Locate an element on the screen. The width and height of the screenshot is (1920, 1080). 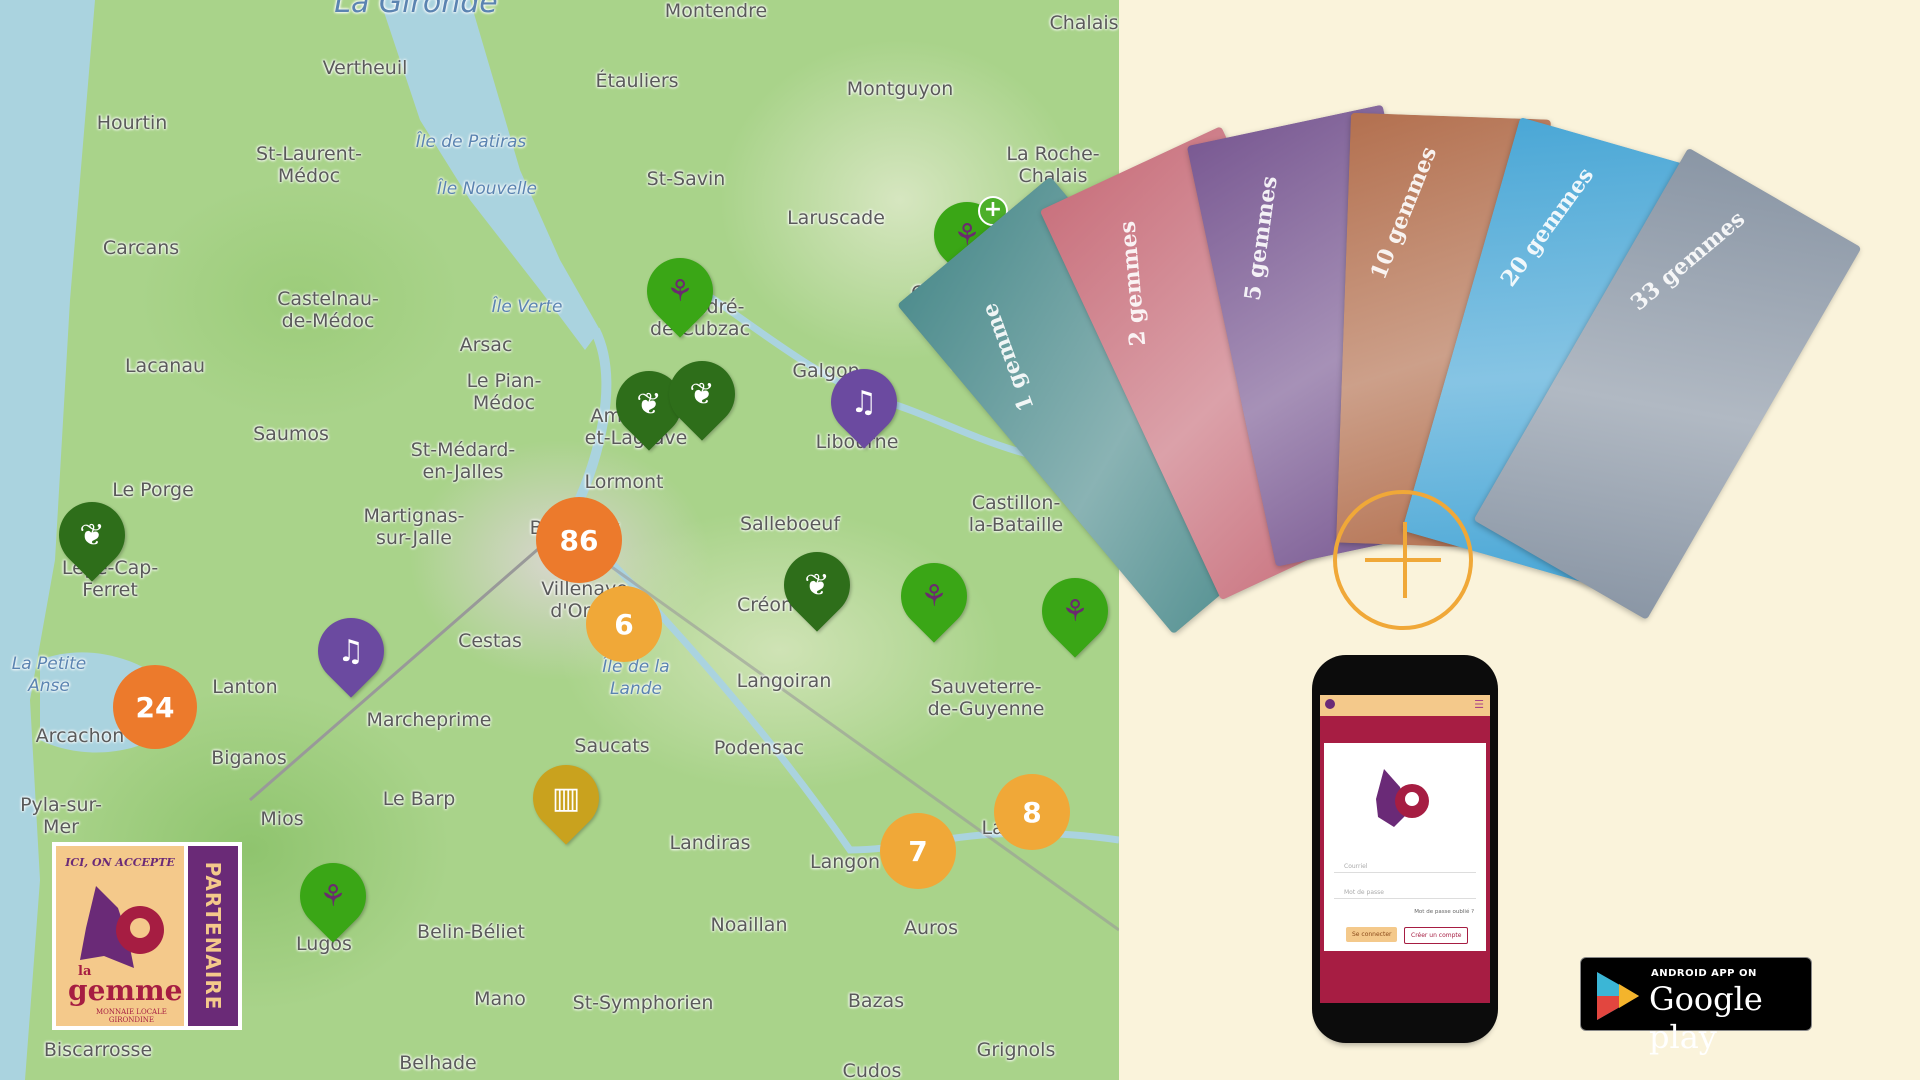
forgot-password-link: Mot de passe oublié ? is located at coordinates (1444, 912).